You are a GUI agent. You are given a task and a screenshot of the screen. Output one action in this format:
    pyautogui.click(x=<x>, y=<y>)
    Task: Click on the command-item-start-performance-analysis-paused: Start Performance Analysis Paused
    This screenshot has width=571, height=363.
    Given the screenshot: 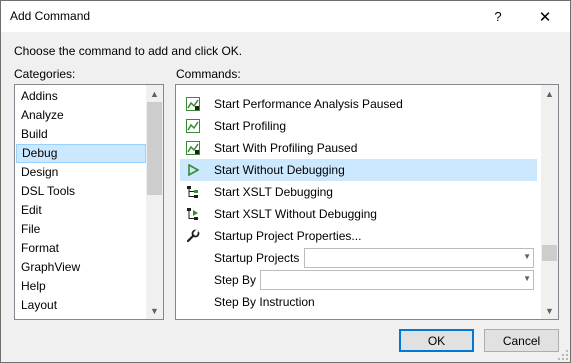 What is the action you would take?
    pyautogui.click(x=358, y=104)
    